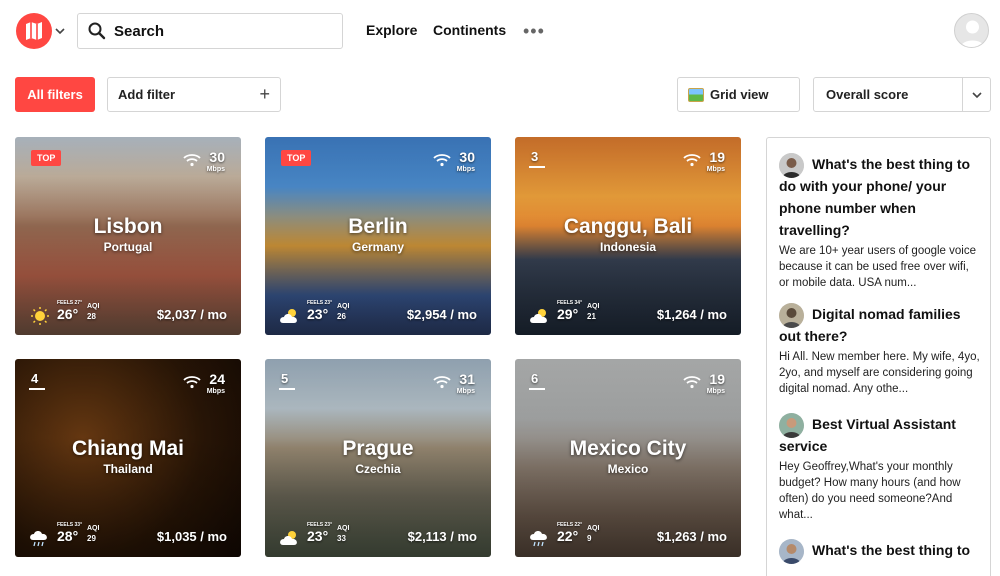 The image size is (1000, 576). What do you see at coordinates (880, 435) in the screenshot?
I see `post-title: Best Virtual Assistant service` at bounding box center [880, 435].